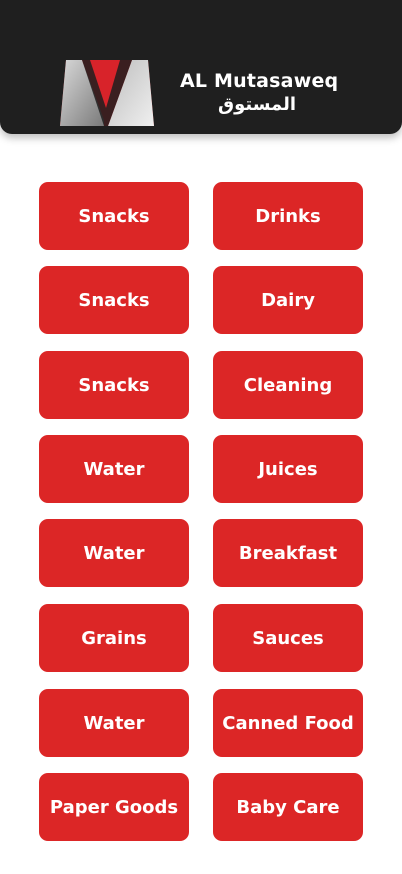 The image size is (402, 874). What do you see at coordinates (288, 385) in the screenshot?
I see `category-button-cleaning: Cleaning` at bounding box center [288, 385].